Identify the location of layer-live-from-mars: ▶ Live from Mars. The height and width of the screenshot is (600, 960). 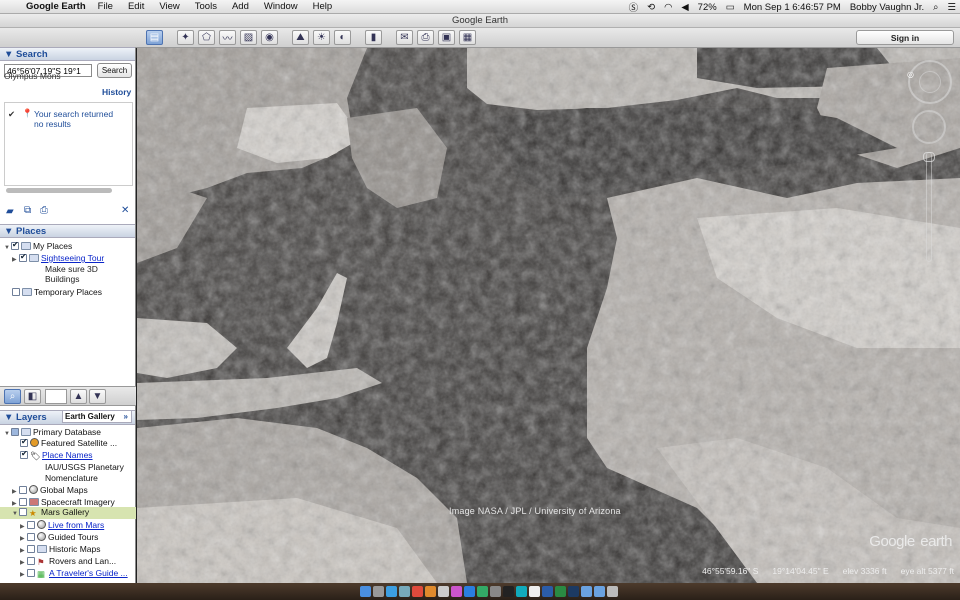
(62, 525).